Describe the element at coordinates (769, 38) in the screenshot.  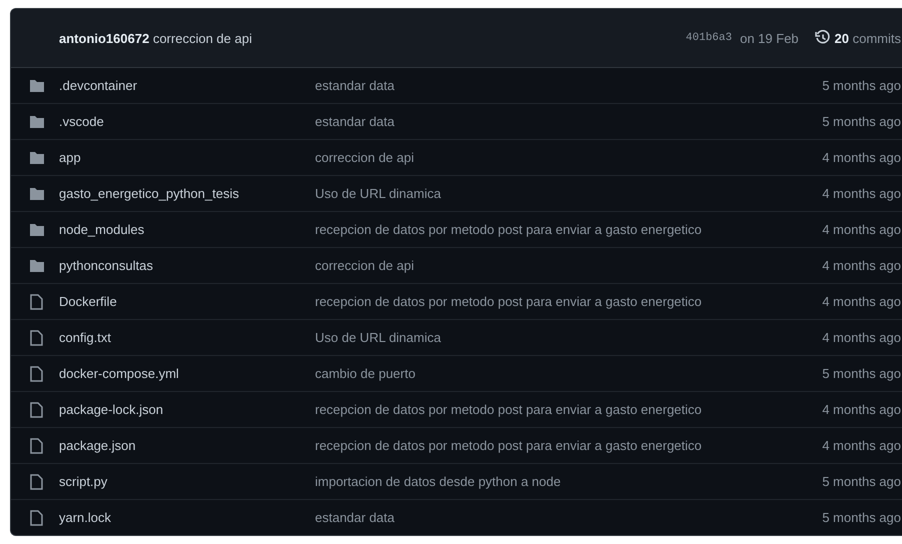
I see `commit-date: on 19 Feb` at that location.